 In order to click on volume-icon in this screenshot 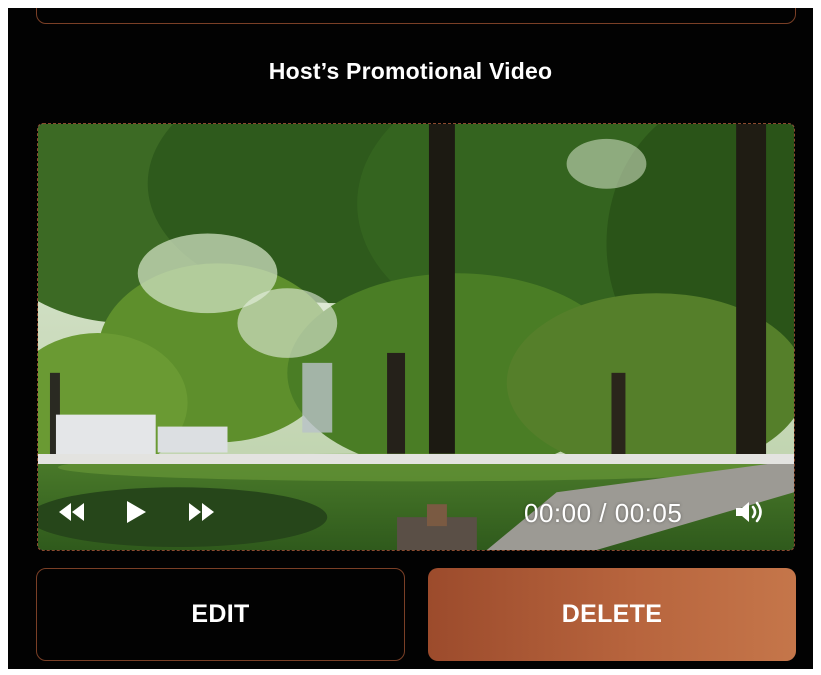, I will do `click(749, 512)`.